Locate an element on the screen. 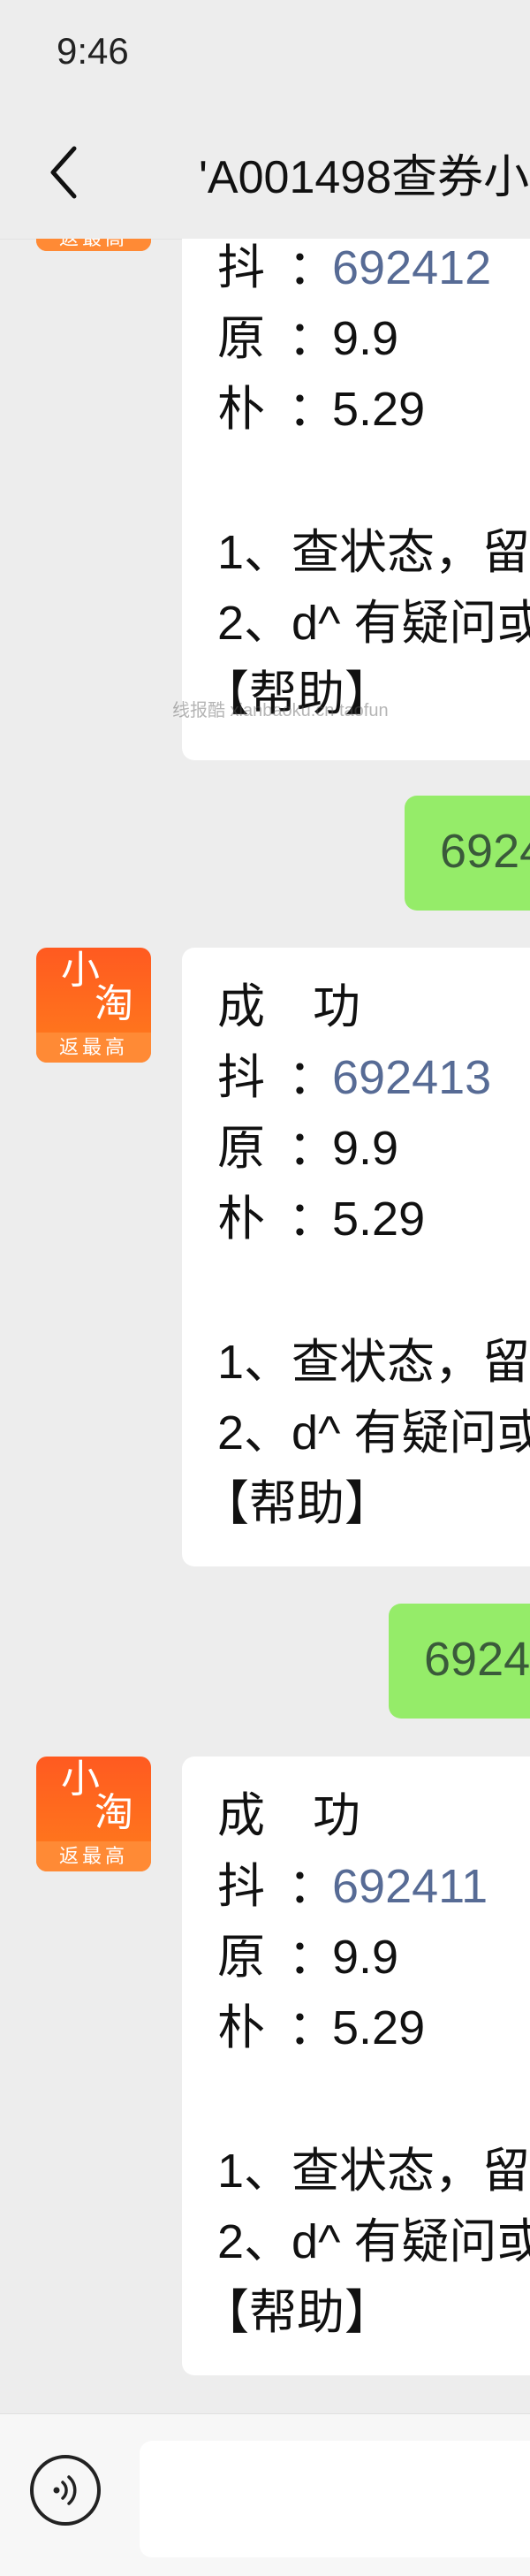 The image size is (530, 2576). chat-header: 'A001498查券小 is located at coordinates (265, 173).